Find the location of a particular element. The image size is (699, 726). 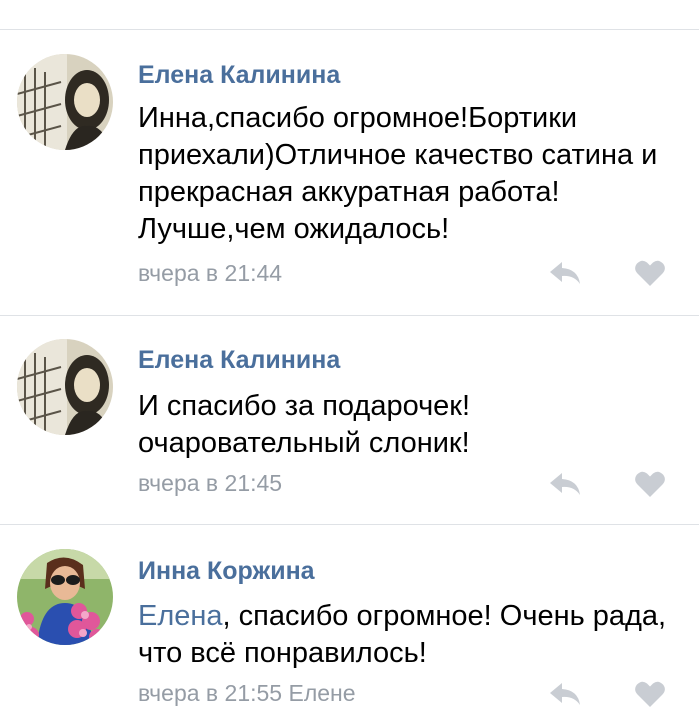

mention-link: Елена is located at coordinates (180, 616).